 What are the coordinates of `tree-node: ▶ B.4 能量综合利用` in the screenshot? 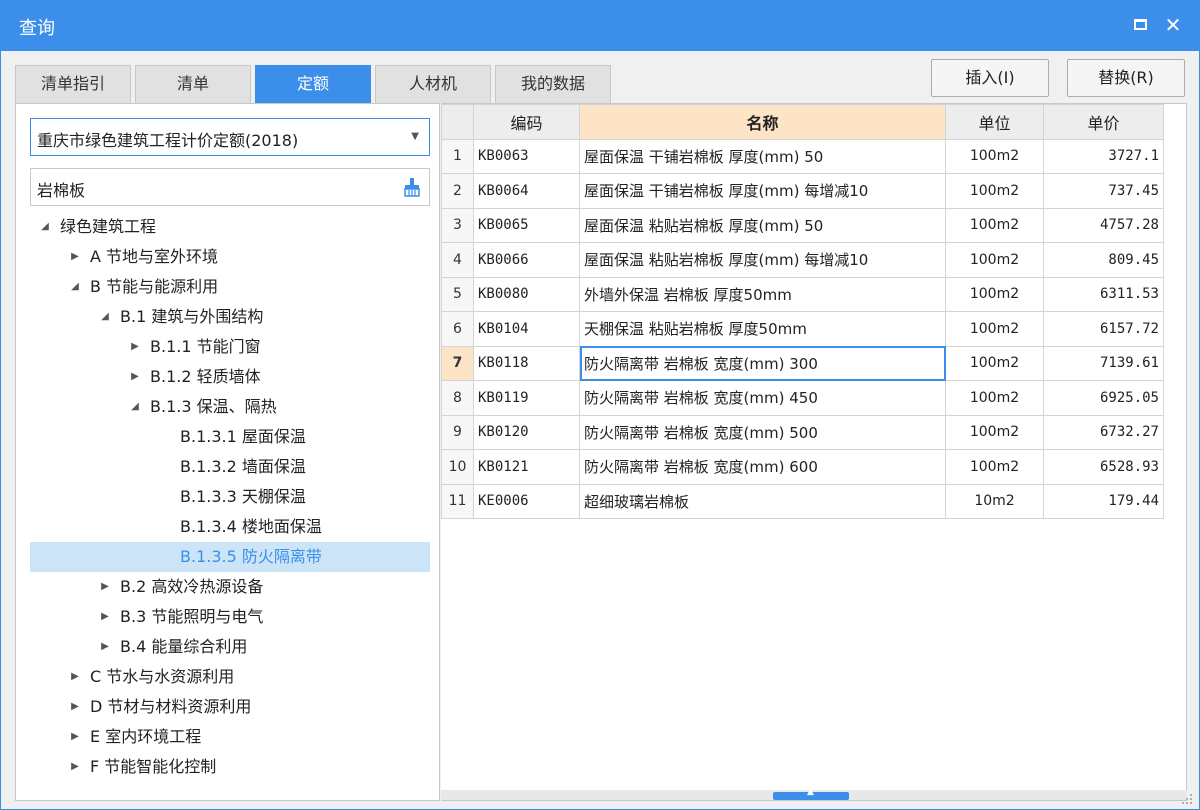 It's located at (230, 647).